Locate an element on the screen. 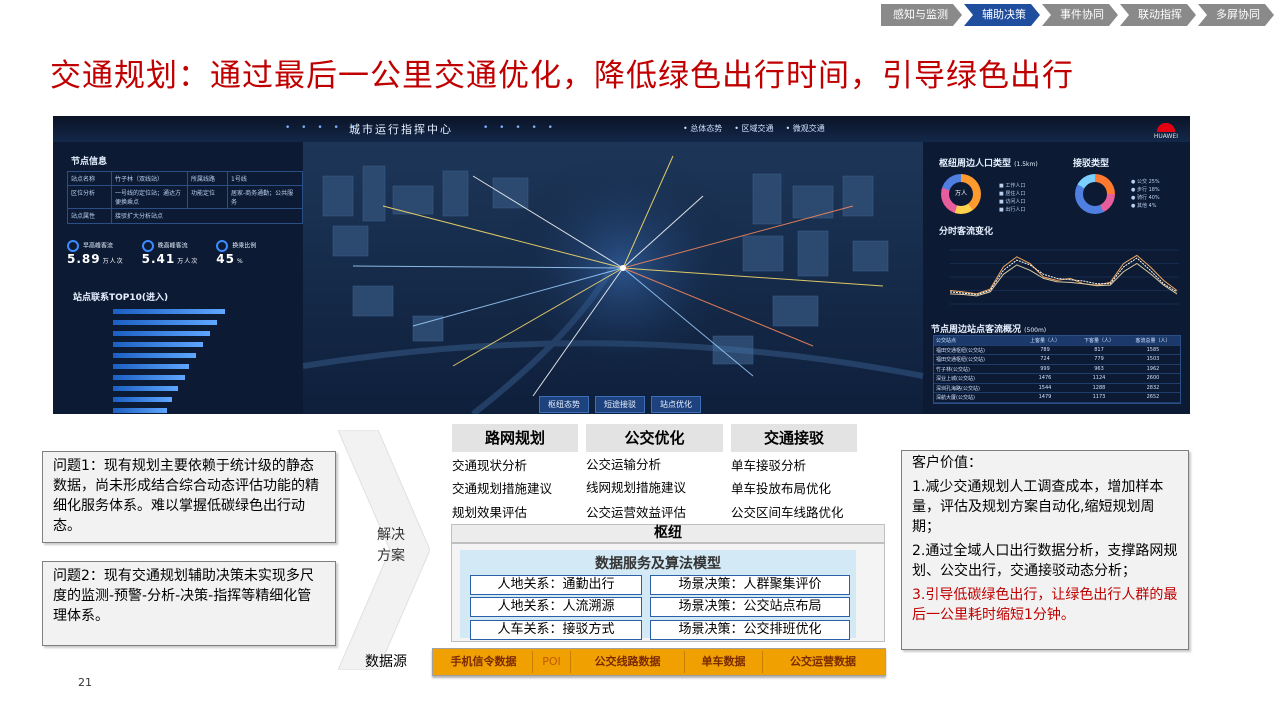 The image size is (1280, 720). dashboard-tabs: • 总体态势 • 区域交通 • 微观交通 is located at coordinates (754, 128).